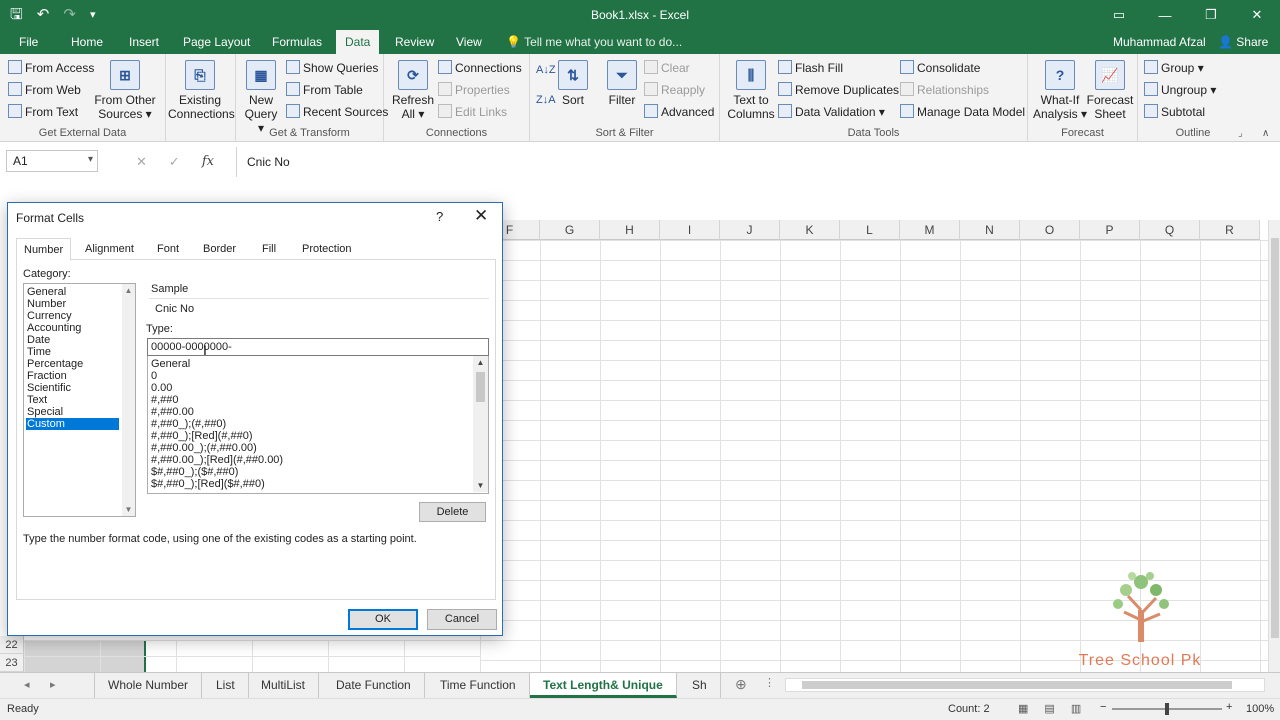 Image resolution: width=1280 pixels, height=720 pixels. Describe the element at coordinates (1110, 90) in the screenshot. I see `forecast-sheet-button: 📈 Forecast Sheet` at that location.